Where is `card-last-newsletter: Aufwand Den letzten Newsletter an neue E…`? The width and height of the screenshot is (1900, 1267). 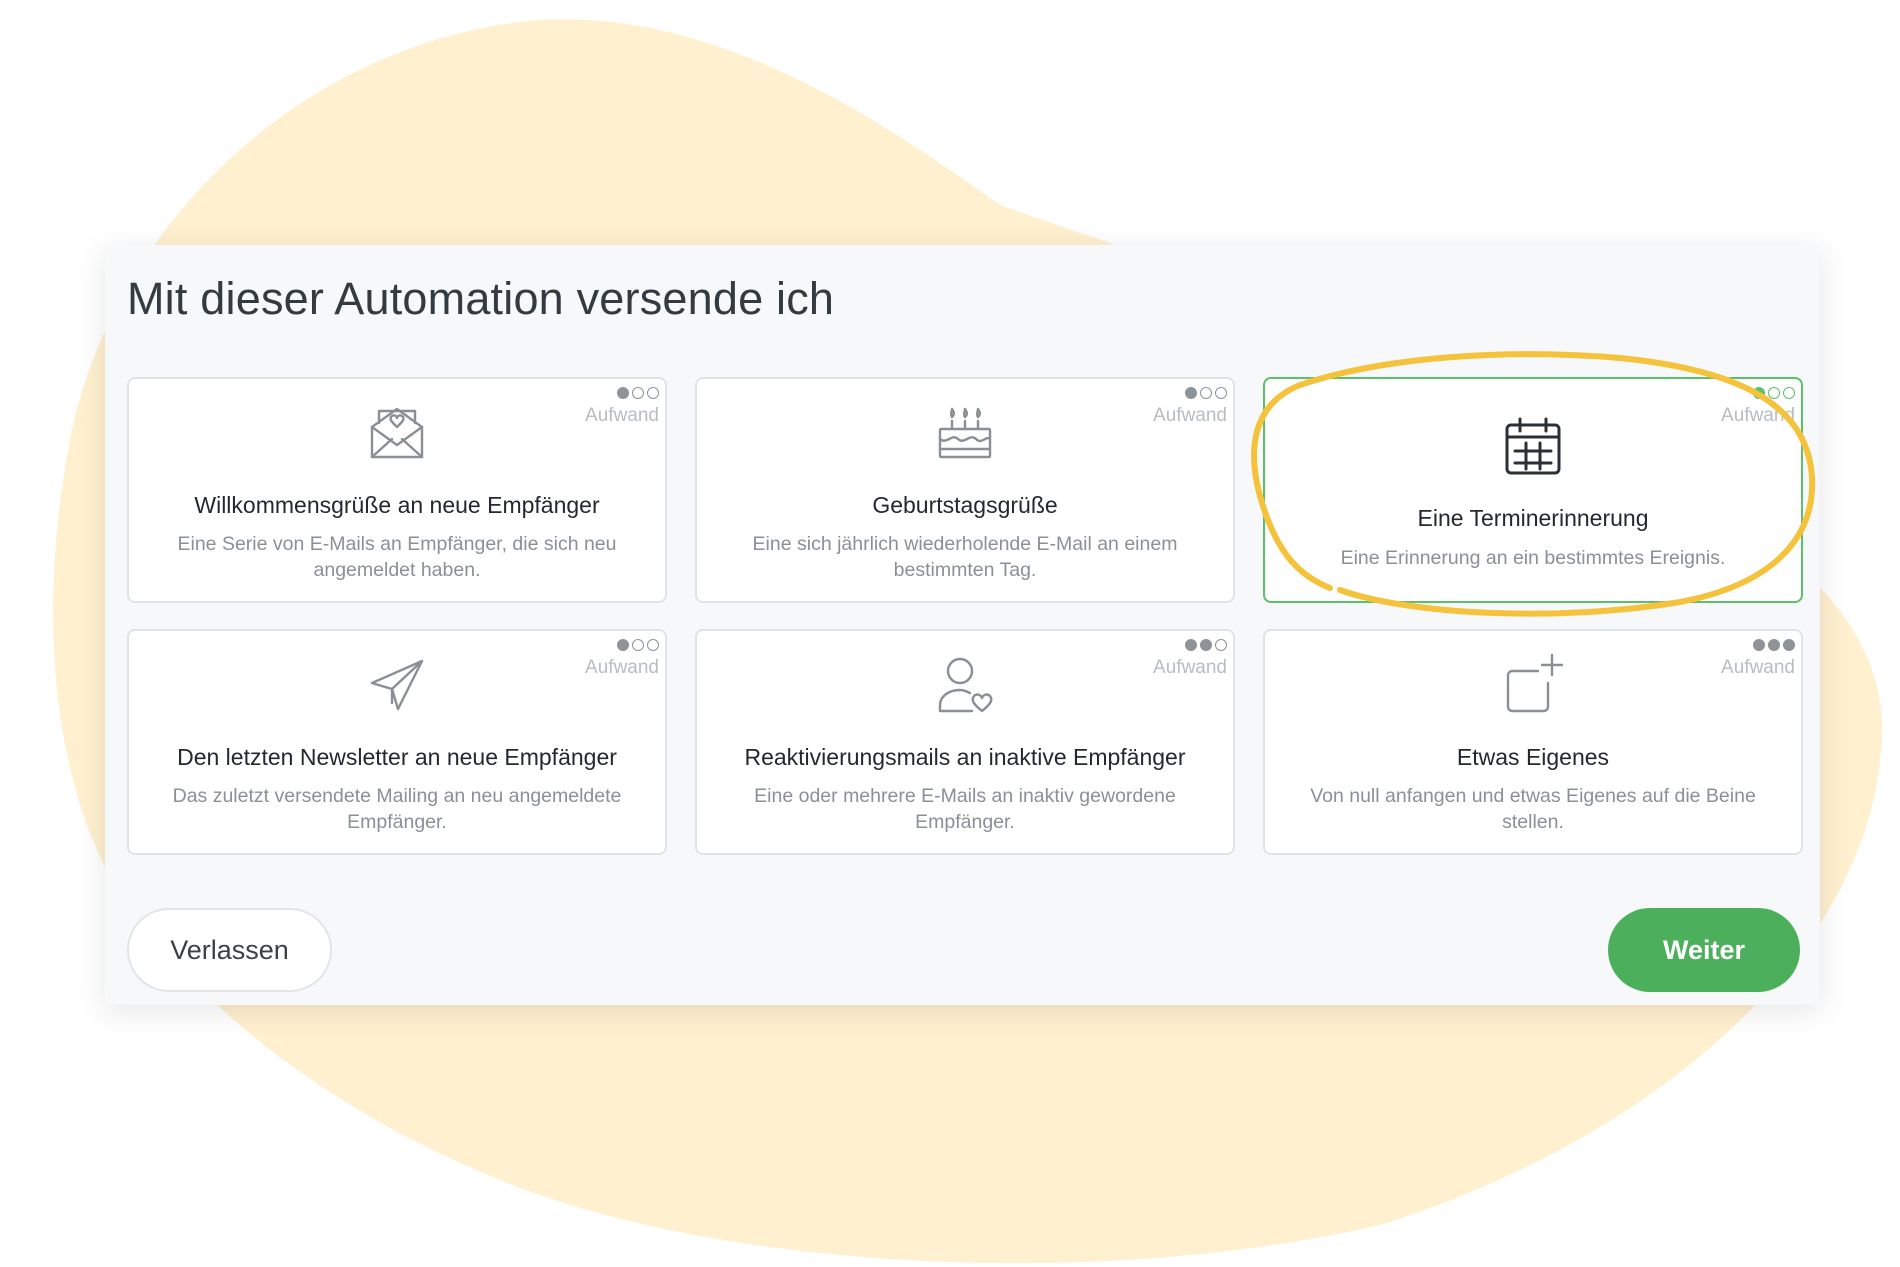
card-last-newsletter: Aufwand Den letzten Newsletter an neue E… is located at coordinates (397, 742).